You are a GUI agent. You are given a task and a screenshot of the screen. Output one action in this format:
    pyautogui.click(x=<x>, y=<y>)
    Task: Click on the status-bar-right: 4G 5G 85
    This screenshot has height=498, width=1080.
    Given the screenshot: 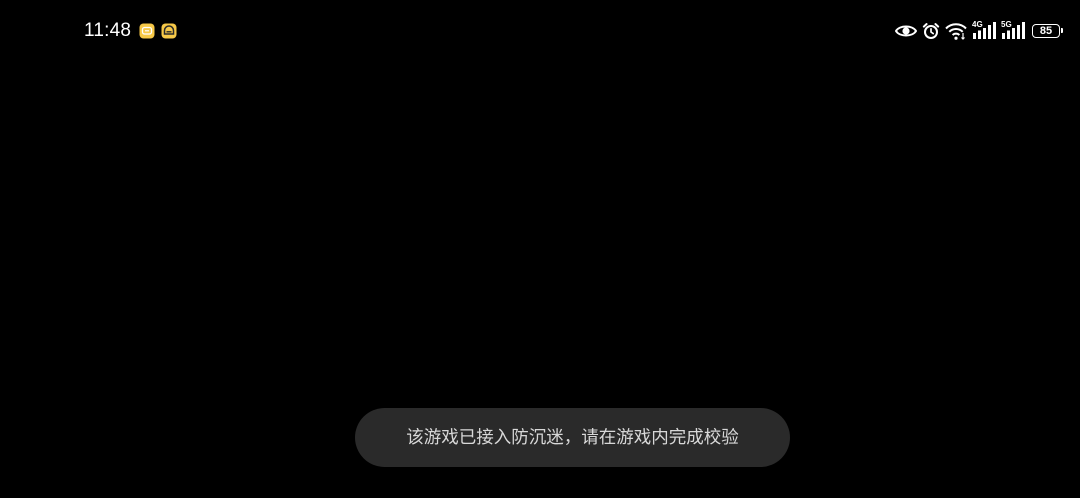 What is the action you would take?
    pyautogui.click(x=979, y=31)
    